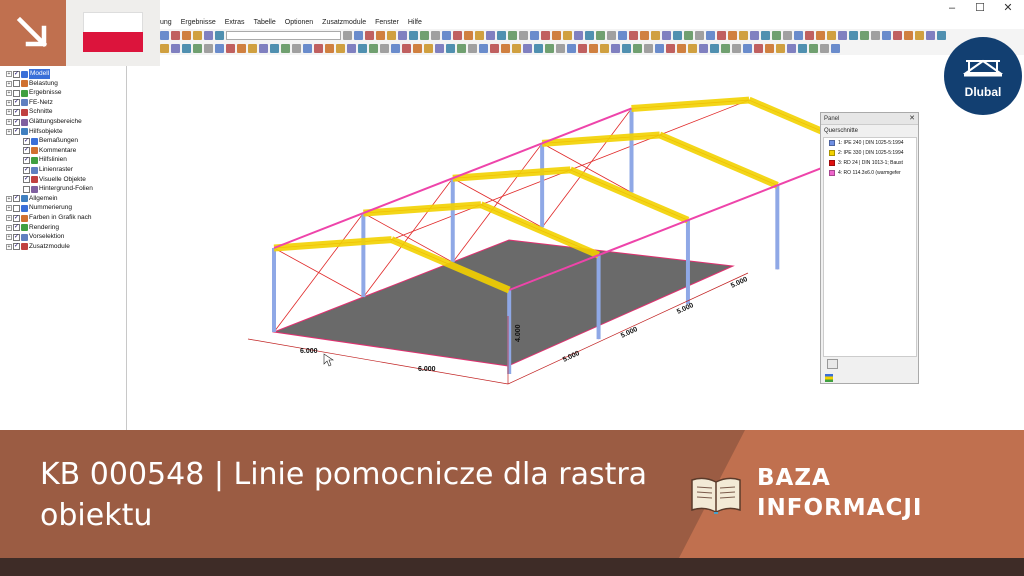  Describe the element at coordinates (198, 22) in the screenshot. I see `menu-item-ergebnisse: Ergebnisse` at that location.